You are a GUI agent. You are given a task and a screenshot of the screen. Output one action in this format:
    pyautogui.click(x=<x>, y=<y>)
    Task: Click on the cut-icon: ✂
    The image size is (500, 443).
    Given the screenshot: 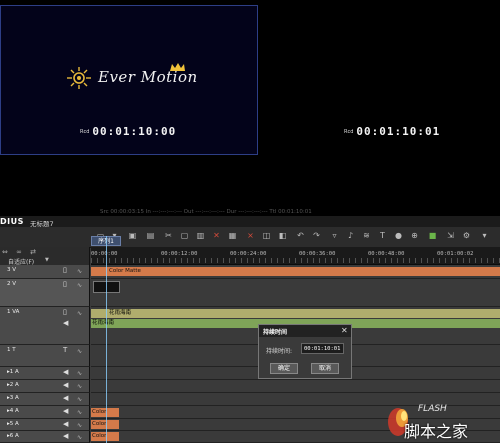 What is the action you would take?
    pyautogui.click(x=168, y=235)
    